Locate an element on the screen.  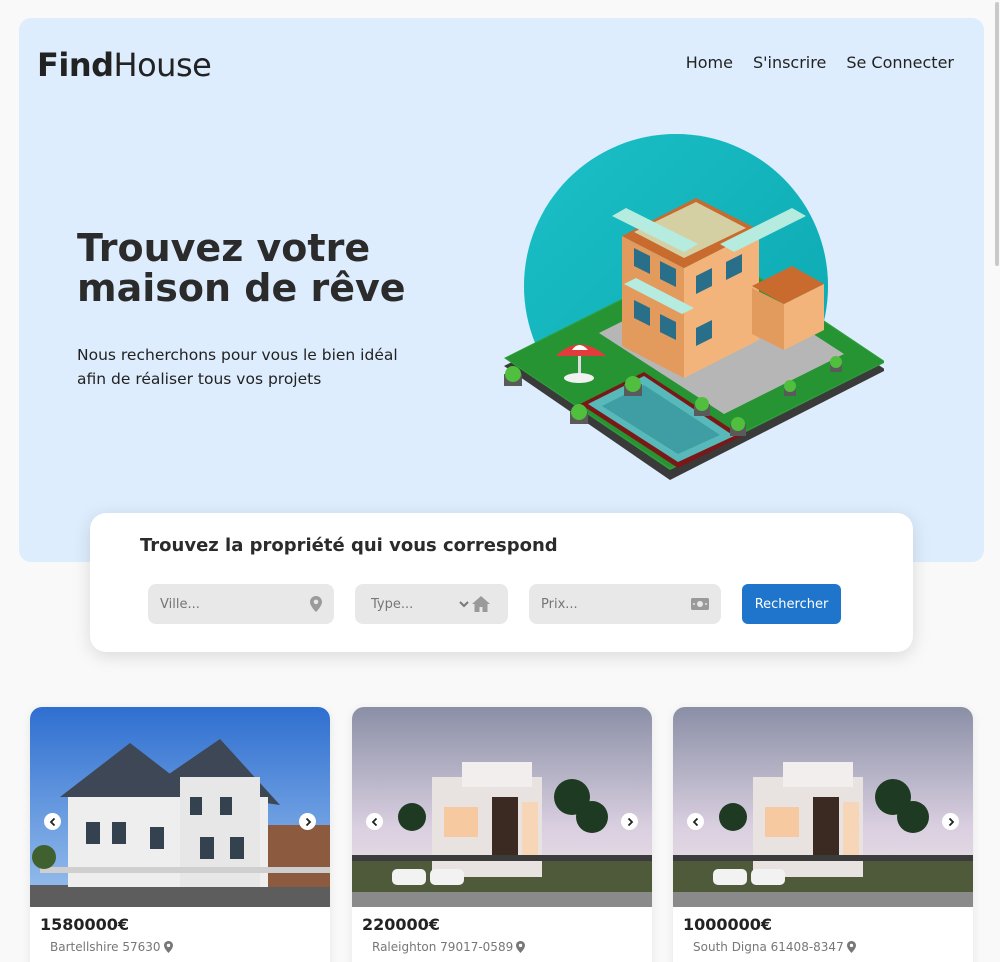
search-button: Rechercher is located at coordinates (791, 604).